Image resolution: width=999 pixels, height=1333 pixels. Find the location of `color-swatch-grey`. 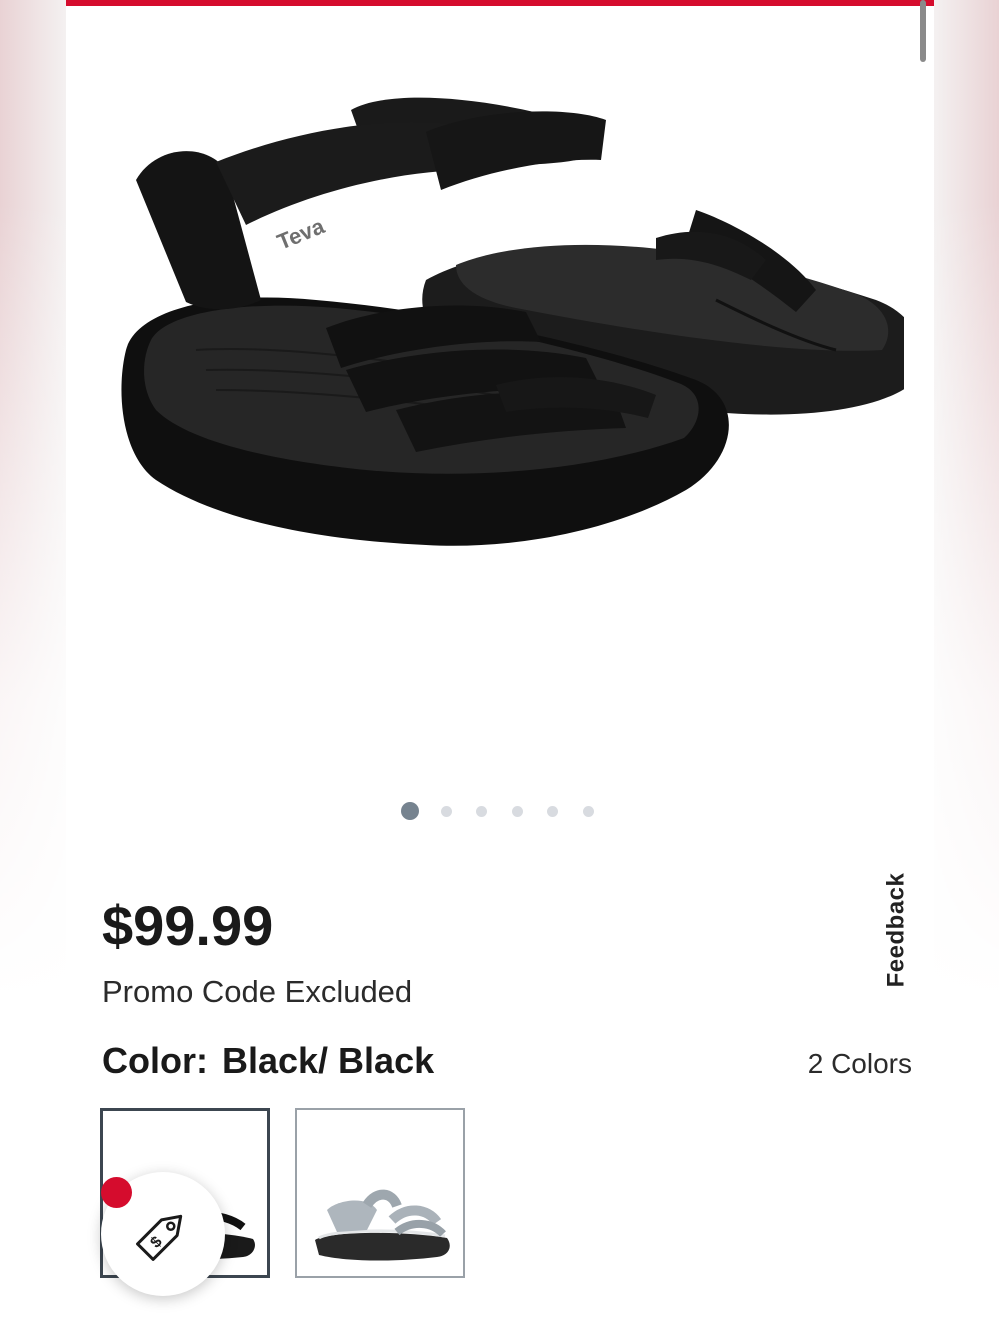

color-swatch-grey is located at coordinates (380, 1193).